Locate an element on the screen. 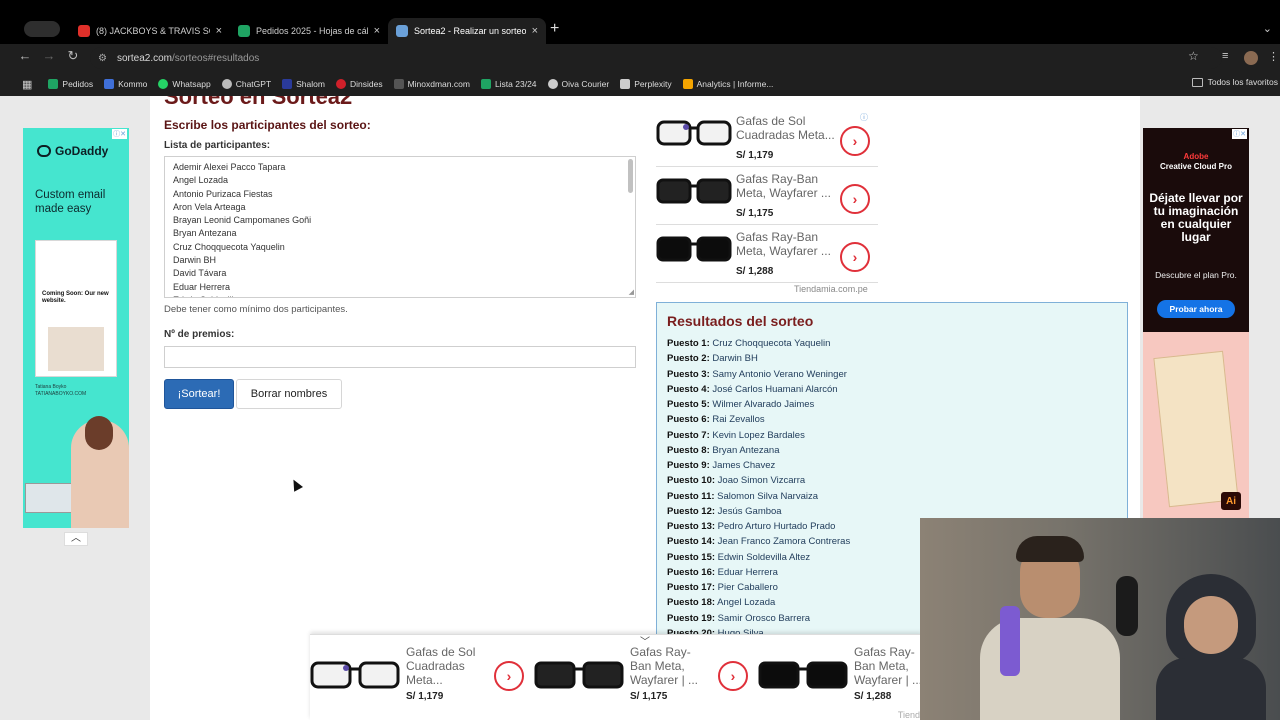 Image resolution: width=1280 pixels, height=720 pixels. bookmark-chatgpt: ChatGPT is located at coordinates (246, 84).